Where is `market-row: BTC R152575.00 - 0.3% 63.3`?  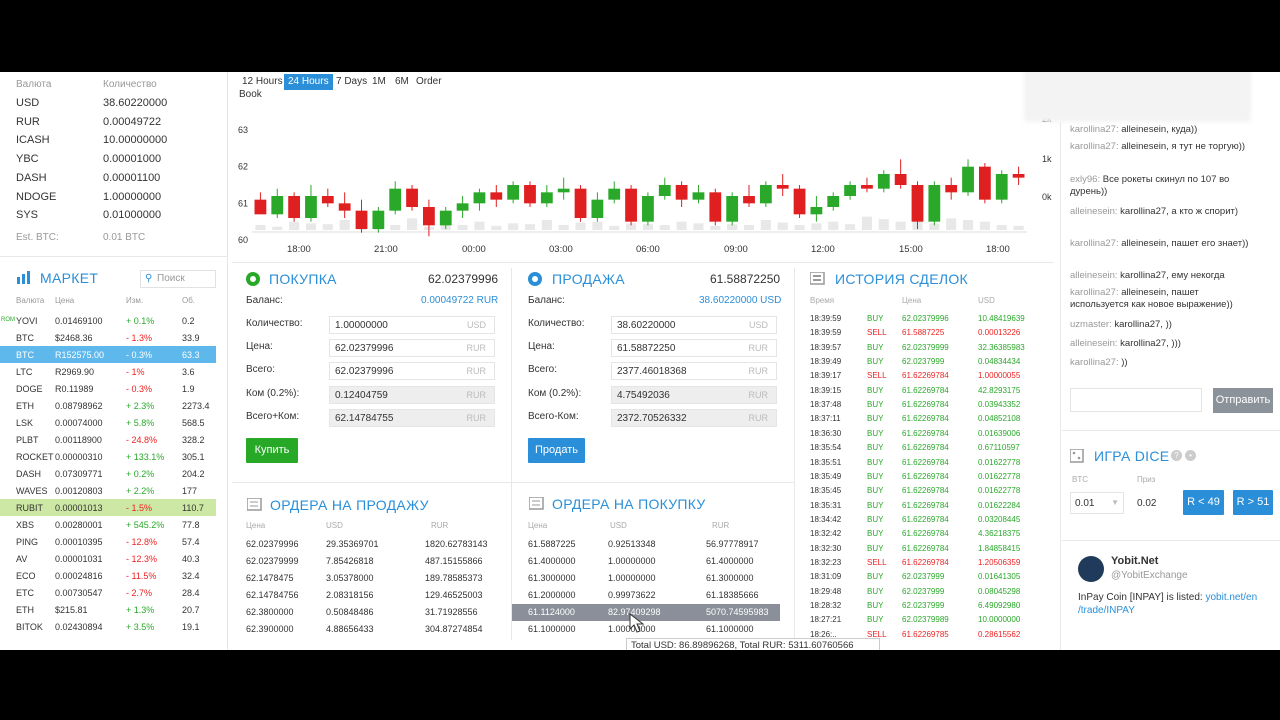 market-row: BTC R152575.00 - 0.3% 63.3 is located at coordinates (108, 354).